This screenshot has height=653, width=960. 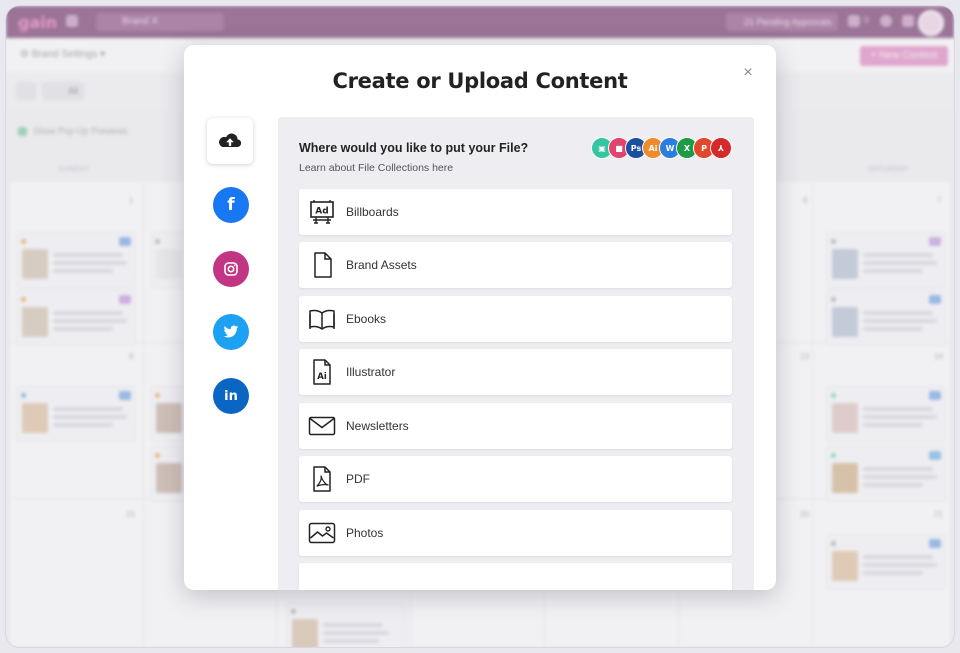 I want to click on option-label: Photos, so click(x=365, y=533).